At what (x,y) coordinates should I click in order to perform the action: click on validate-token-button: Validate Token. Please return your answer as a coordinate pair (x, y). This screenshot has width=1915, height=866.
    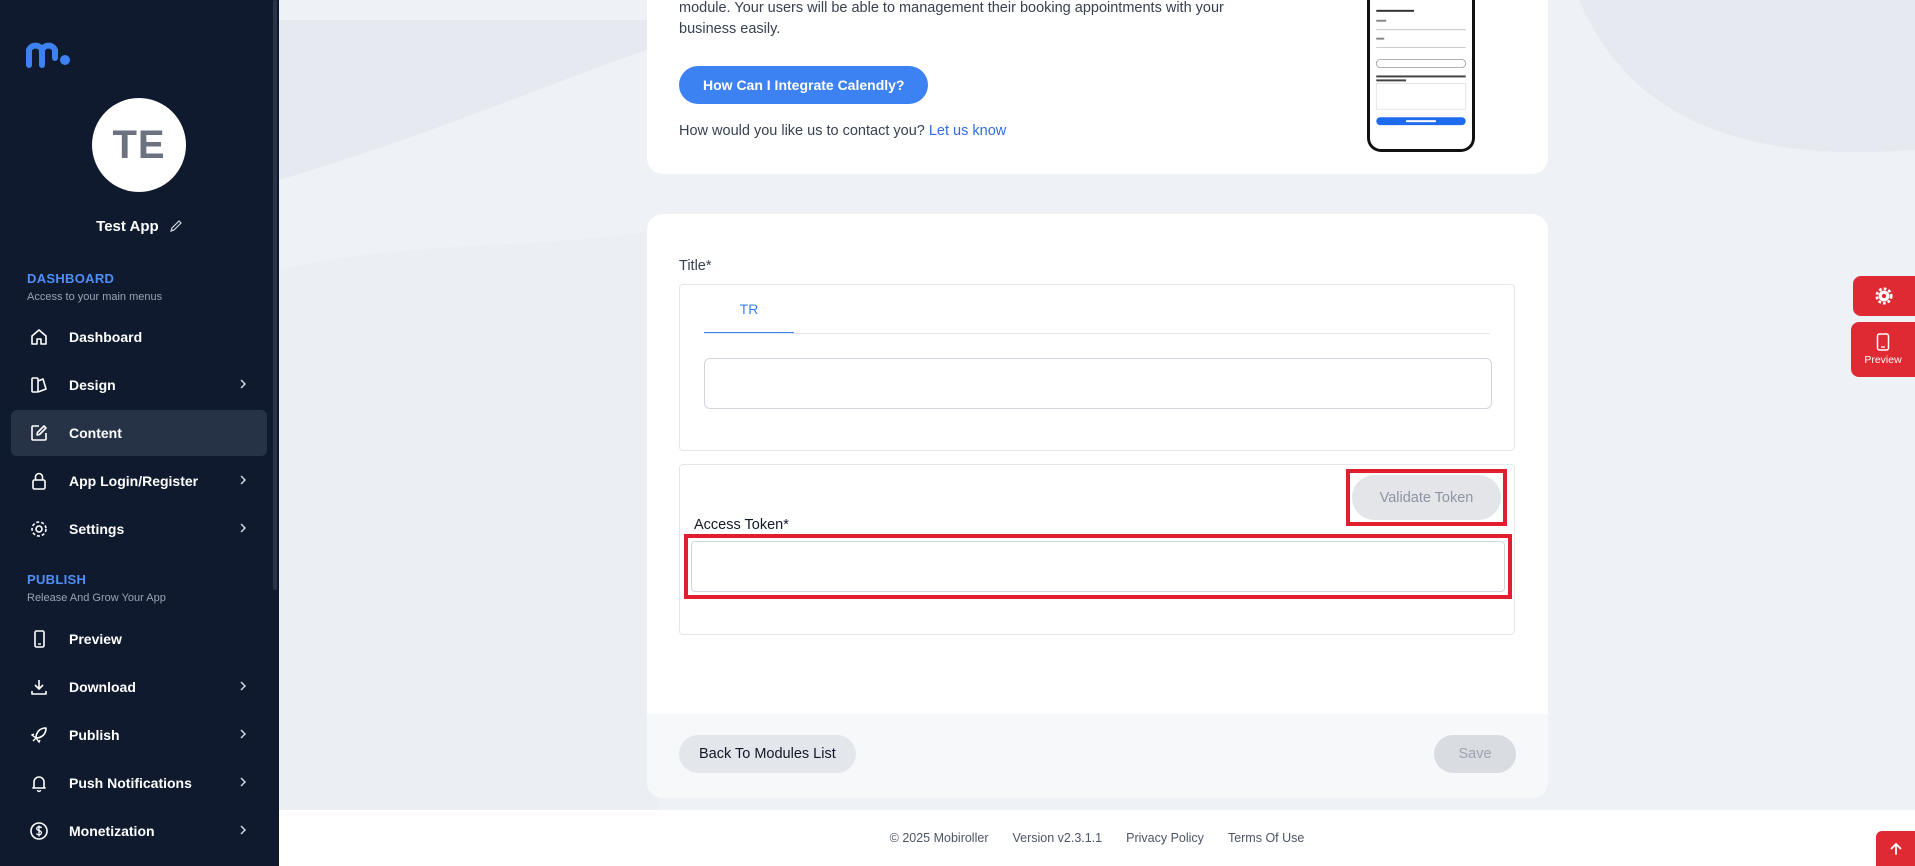
    Looking at the image, I should click on (1426, 497).